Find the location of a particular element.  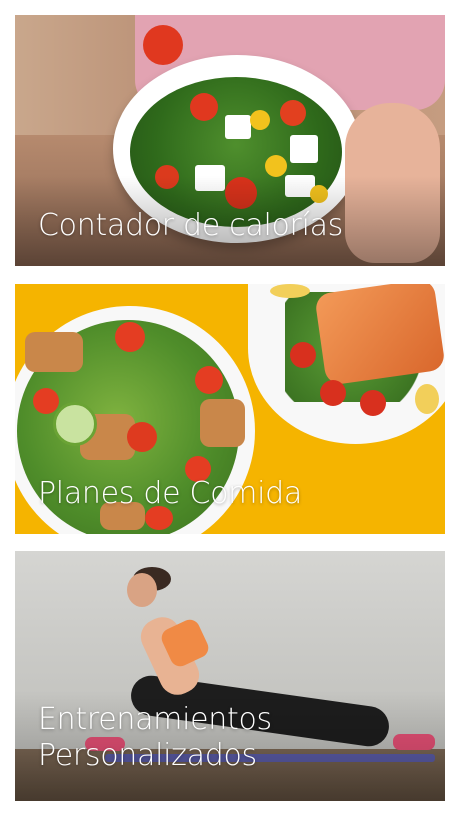

card-title-line-2: Personalizados is located at coordinates (147, 755).